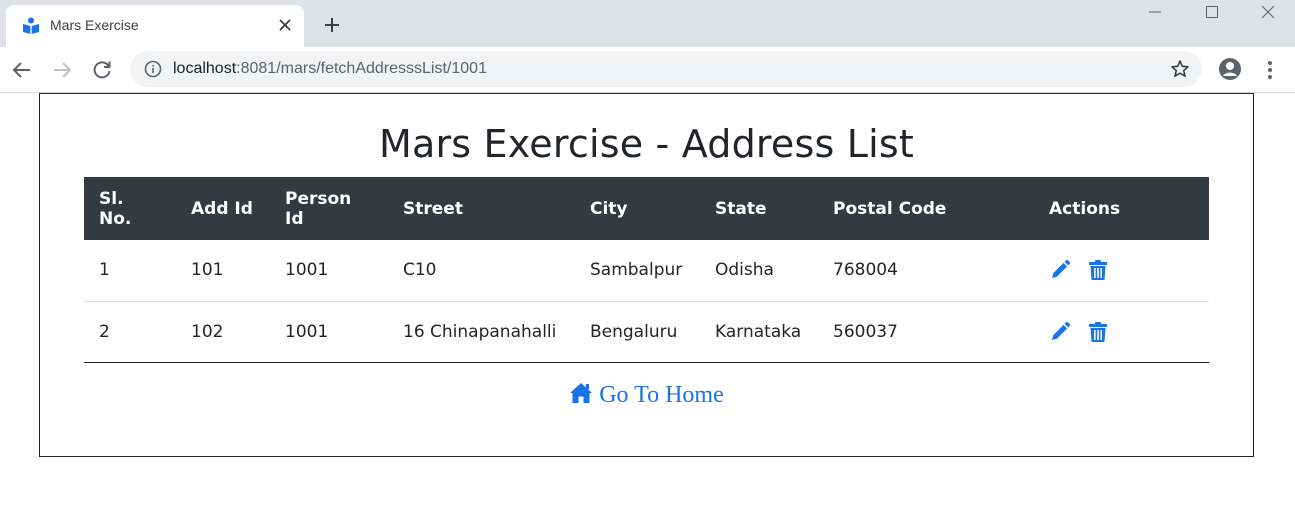  What do you see at coordinates (1212, 12) in the screenshot?
I see `maximize-icon` at bounding box center [1212, 12].